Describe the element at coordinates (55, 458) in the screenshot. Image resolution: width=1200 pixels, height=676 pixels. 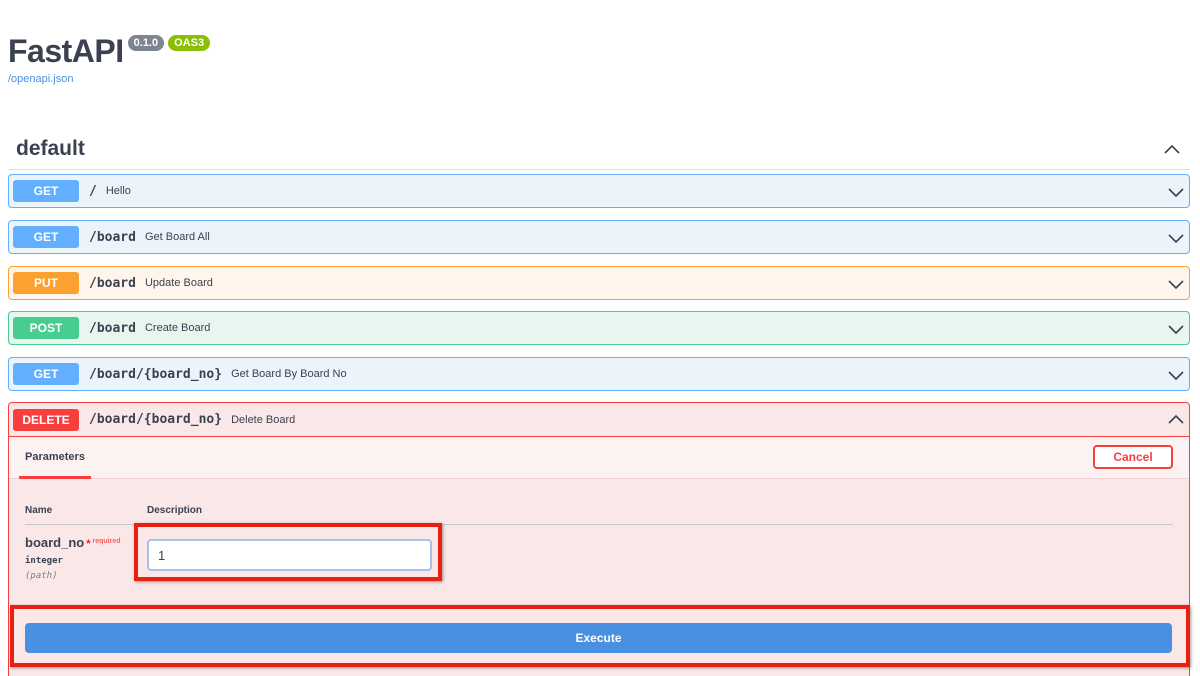
I see `tab-parameters: Parameters` at that location.